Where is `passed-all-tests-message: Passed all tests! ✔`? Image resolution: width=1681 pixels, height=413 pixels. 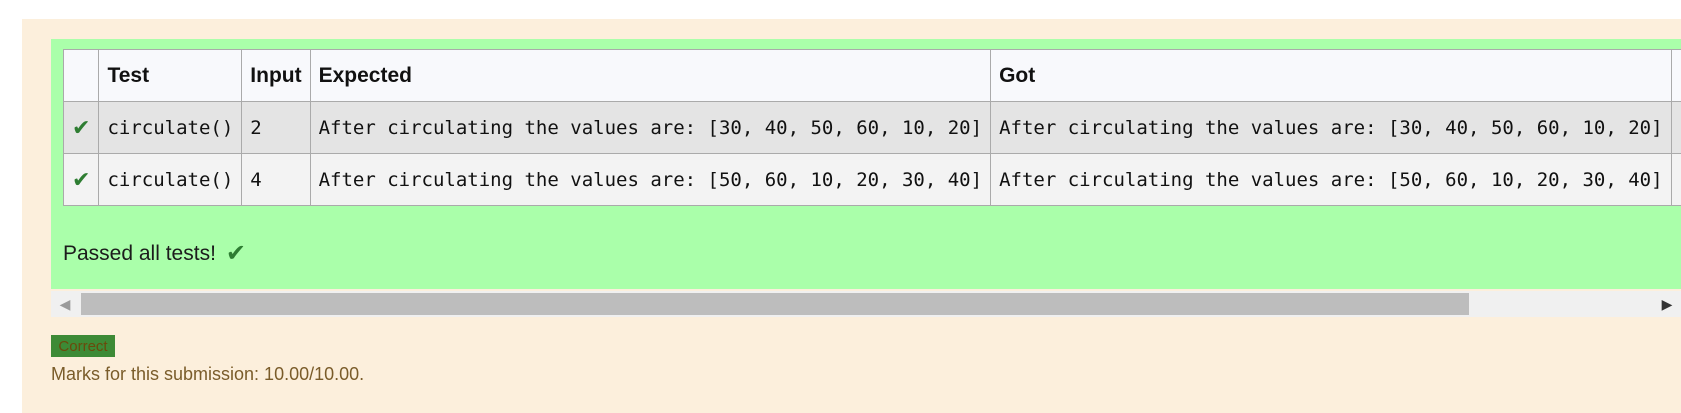 passed-all-tests-message: Passed all tests! ✔ is located at coordinates (154, 253).